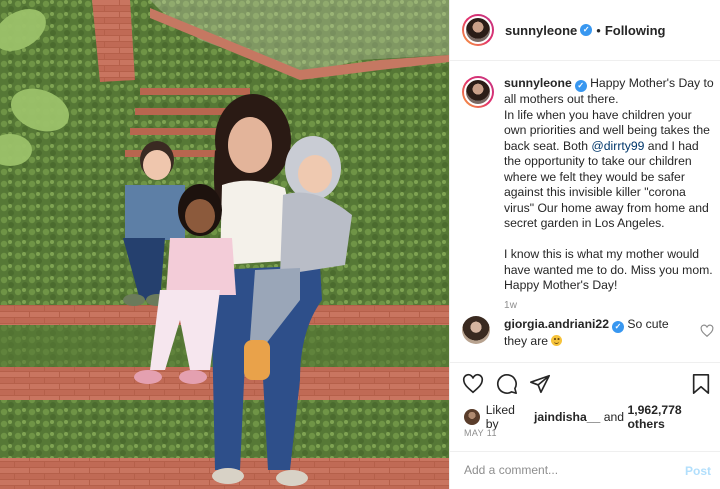 The image size is (720, 489). I want to click on comment-like-heart-icon, so click(707, 331).